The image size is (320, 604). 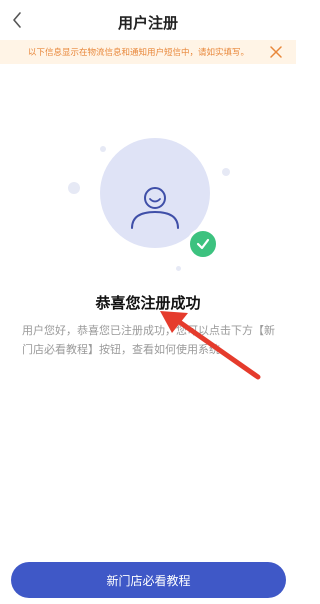 I want to click on notice-banner: 以下信息显示在物流信息和通知用户短信中，请如实填写。, so click(x=148, y=52).